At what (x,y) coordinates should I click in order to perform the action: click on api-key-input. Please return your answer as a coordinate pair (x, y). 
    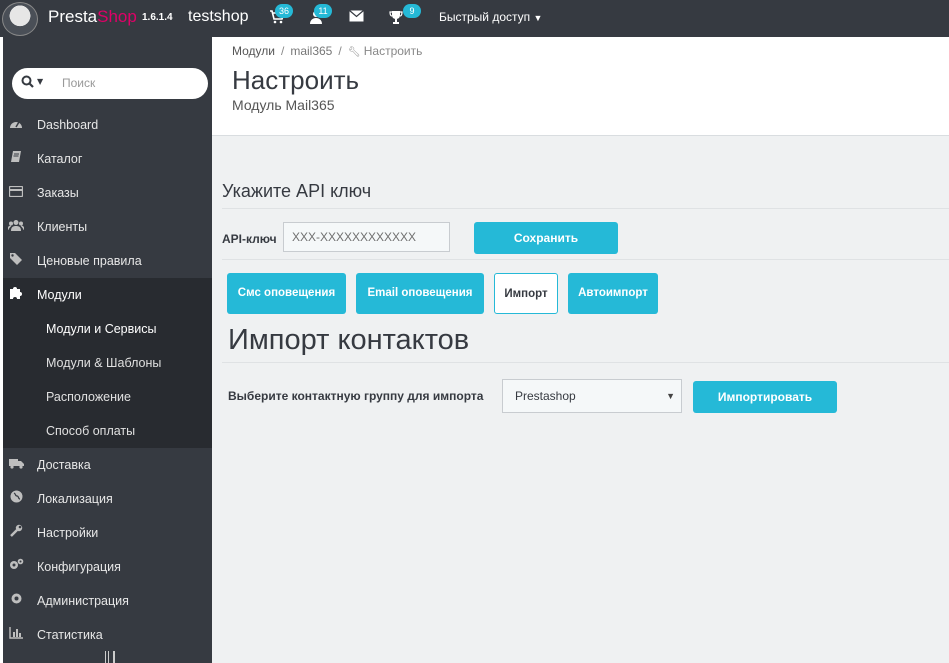
    Looking at the image, I should click on (366, 237).